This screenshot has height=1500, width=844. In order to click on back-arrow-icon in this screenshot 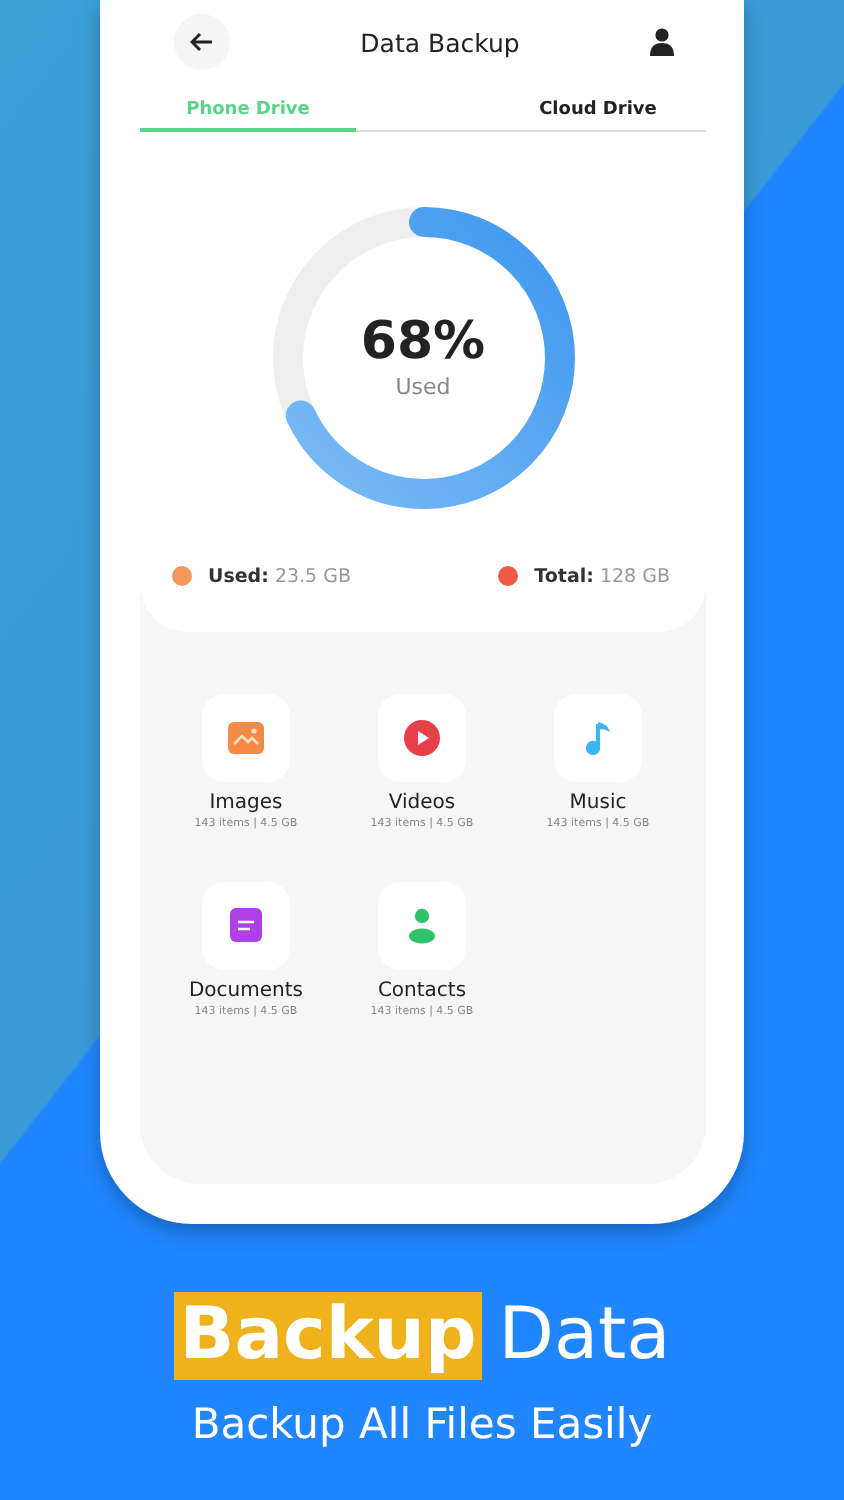, I will do `click(202, 42)`.